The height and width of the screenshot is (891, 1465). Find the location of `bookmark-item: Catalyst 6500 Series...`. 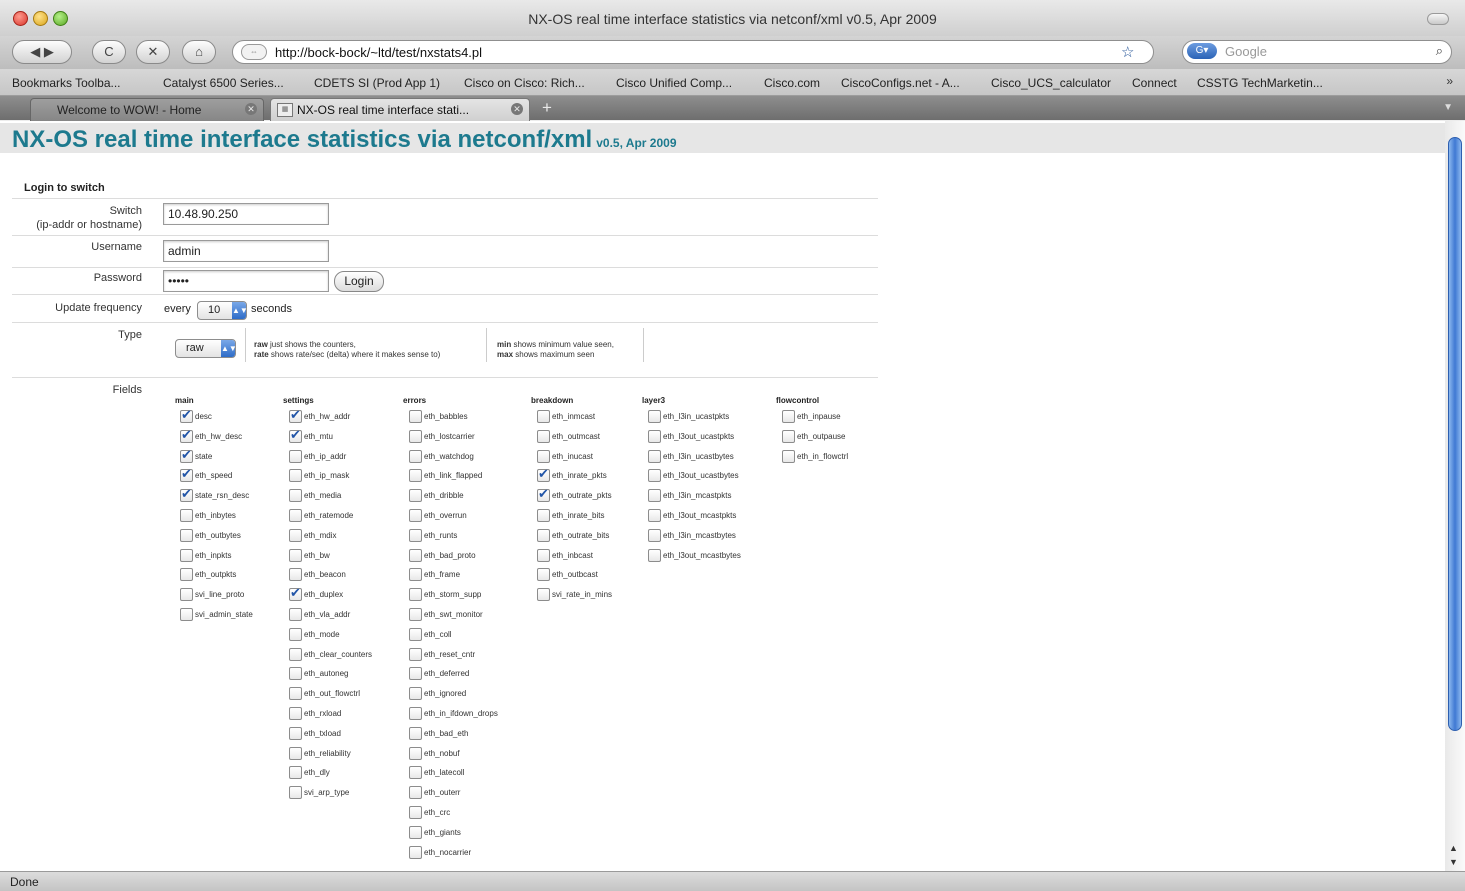

bookmark-item: Catalyst 6500 Series... is located at coordinates (223, 83).